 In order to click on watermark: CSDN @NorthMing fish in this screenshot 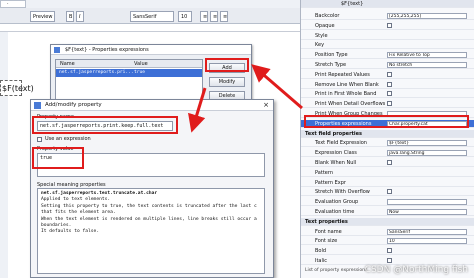, I will do `click(416, 270)`.